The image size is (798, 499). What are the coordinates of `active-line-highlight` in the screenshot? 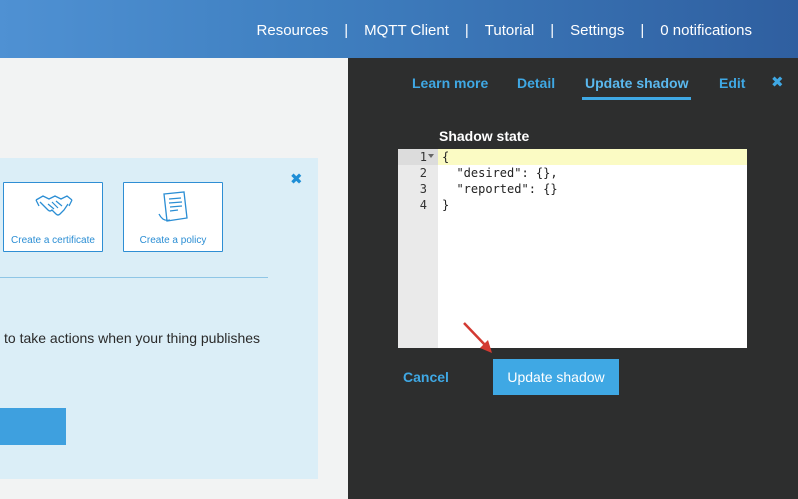 It's located at (592, 157).